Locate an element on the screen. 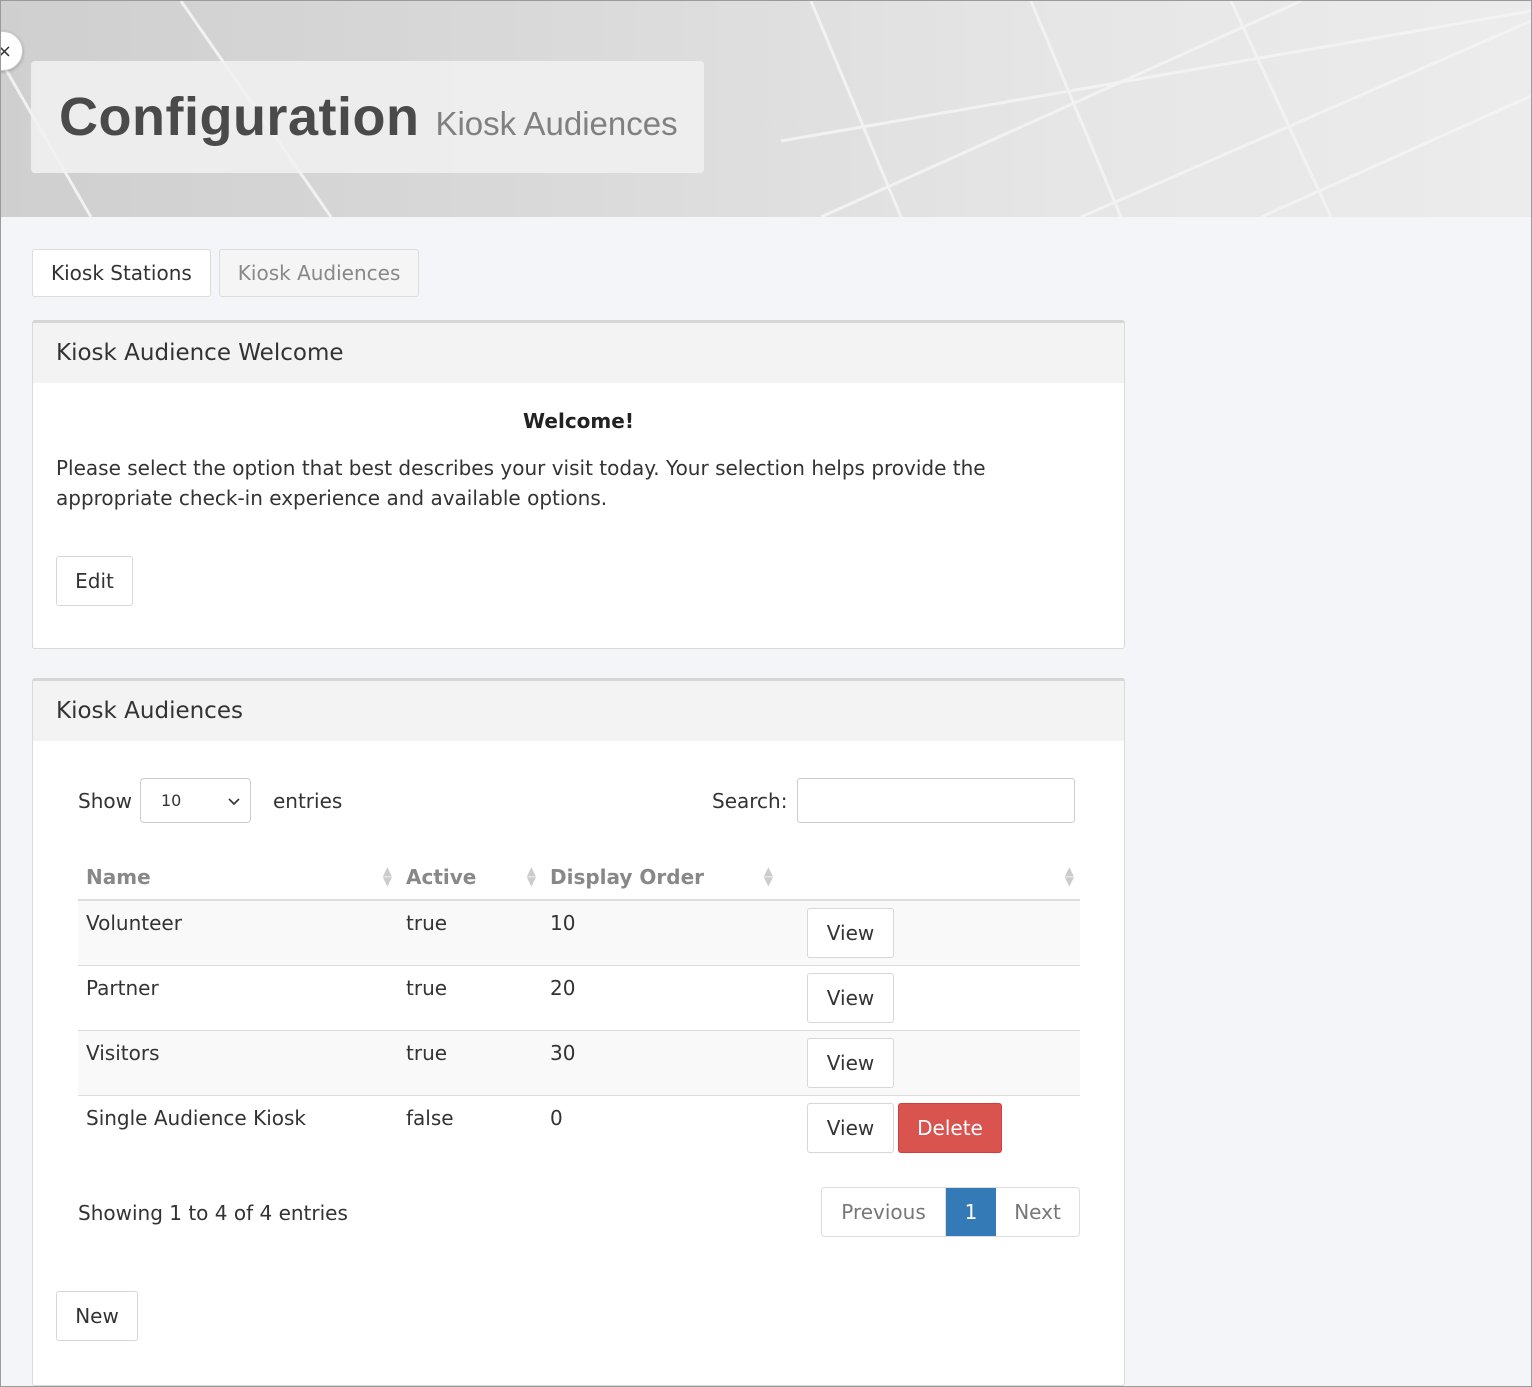  cell-actions: View Delete is located at coordinates (929, 1127).